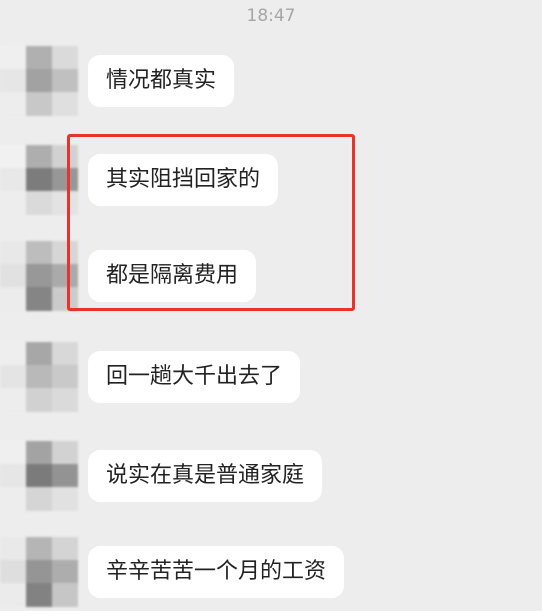 This screenshot has width=542, height=611. What do you see at coordinates (205, 476) in the screenshot?
I see `message-bubble: 说实在真是普通家庭` at bounding box center [205, 476].